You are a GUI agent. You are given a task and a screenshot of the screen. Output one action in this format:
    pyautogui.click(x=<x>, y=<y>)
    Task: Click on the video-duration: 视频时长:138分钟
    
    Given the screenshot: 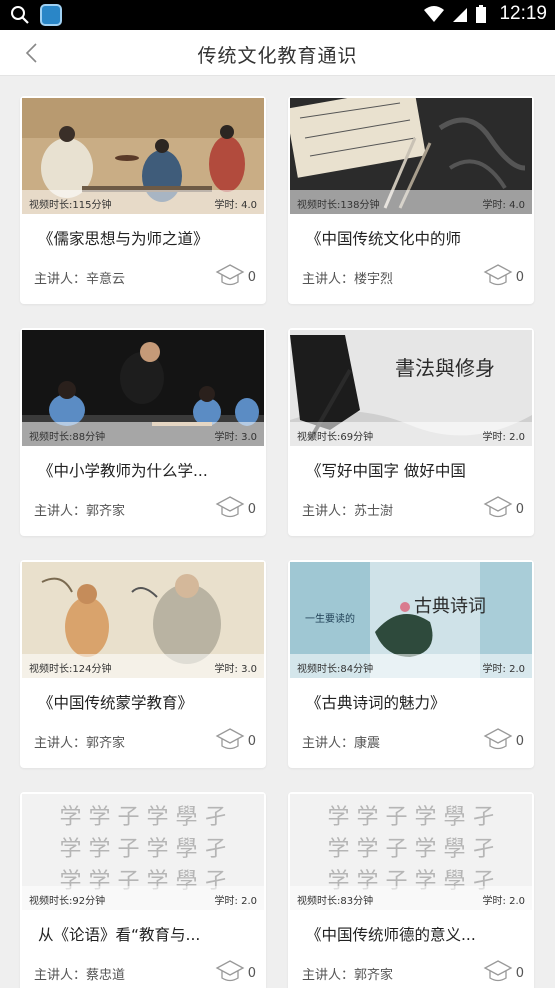 What is the action you would take?
    pyautogui.click(x=338, y=205)
    